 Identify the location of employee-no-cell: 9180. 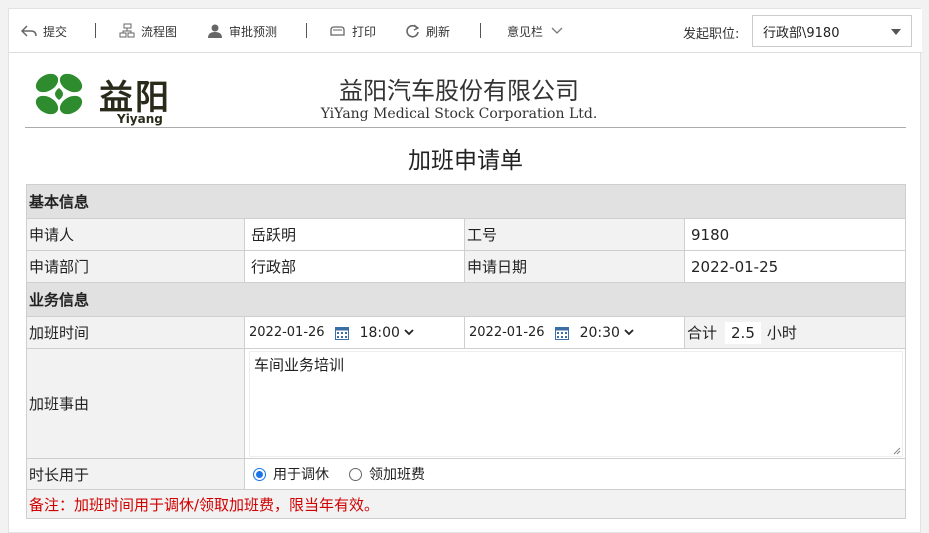
(795, 234).